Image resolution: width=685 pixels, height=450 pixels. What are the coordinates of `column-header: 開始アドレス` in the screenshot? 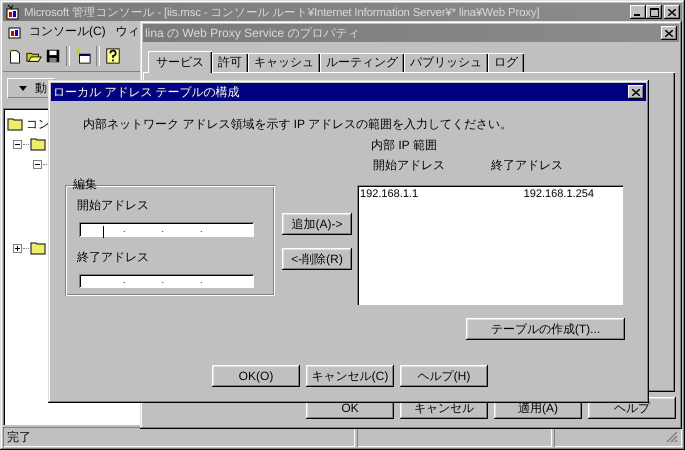 It's located at (409, 165).